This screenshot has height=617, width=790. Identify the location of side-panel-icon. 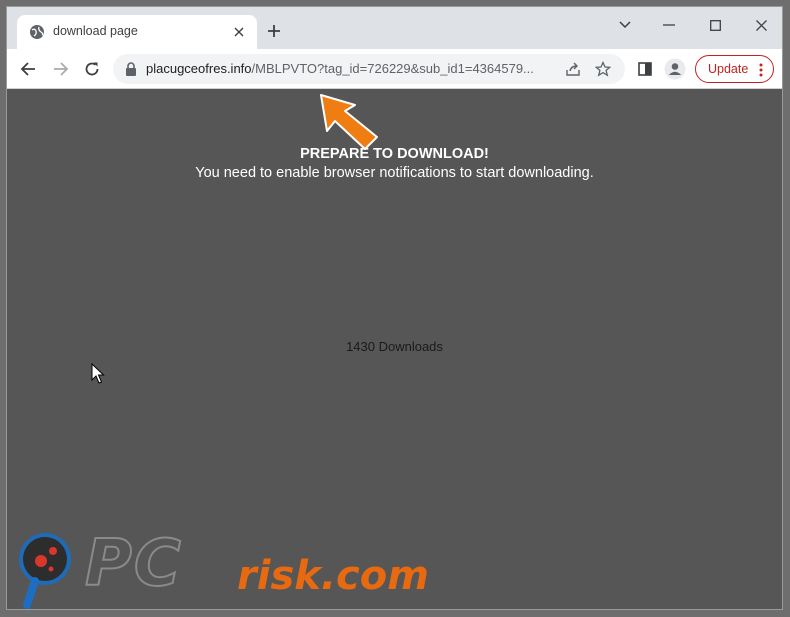
(645, 69).